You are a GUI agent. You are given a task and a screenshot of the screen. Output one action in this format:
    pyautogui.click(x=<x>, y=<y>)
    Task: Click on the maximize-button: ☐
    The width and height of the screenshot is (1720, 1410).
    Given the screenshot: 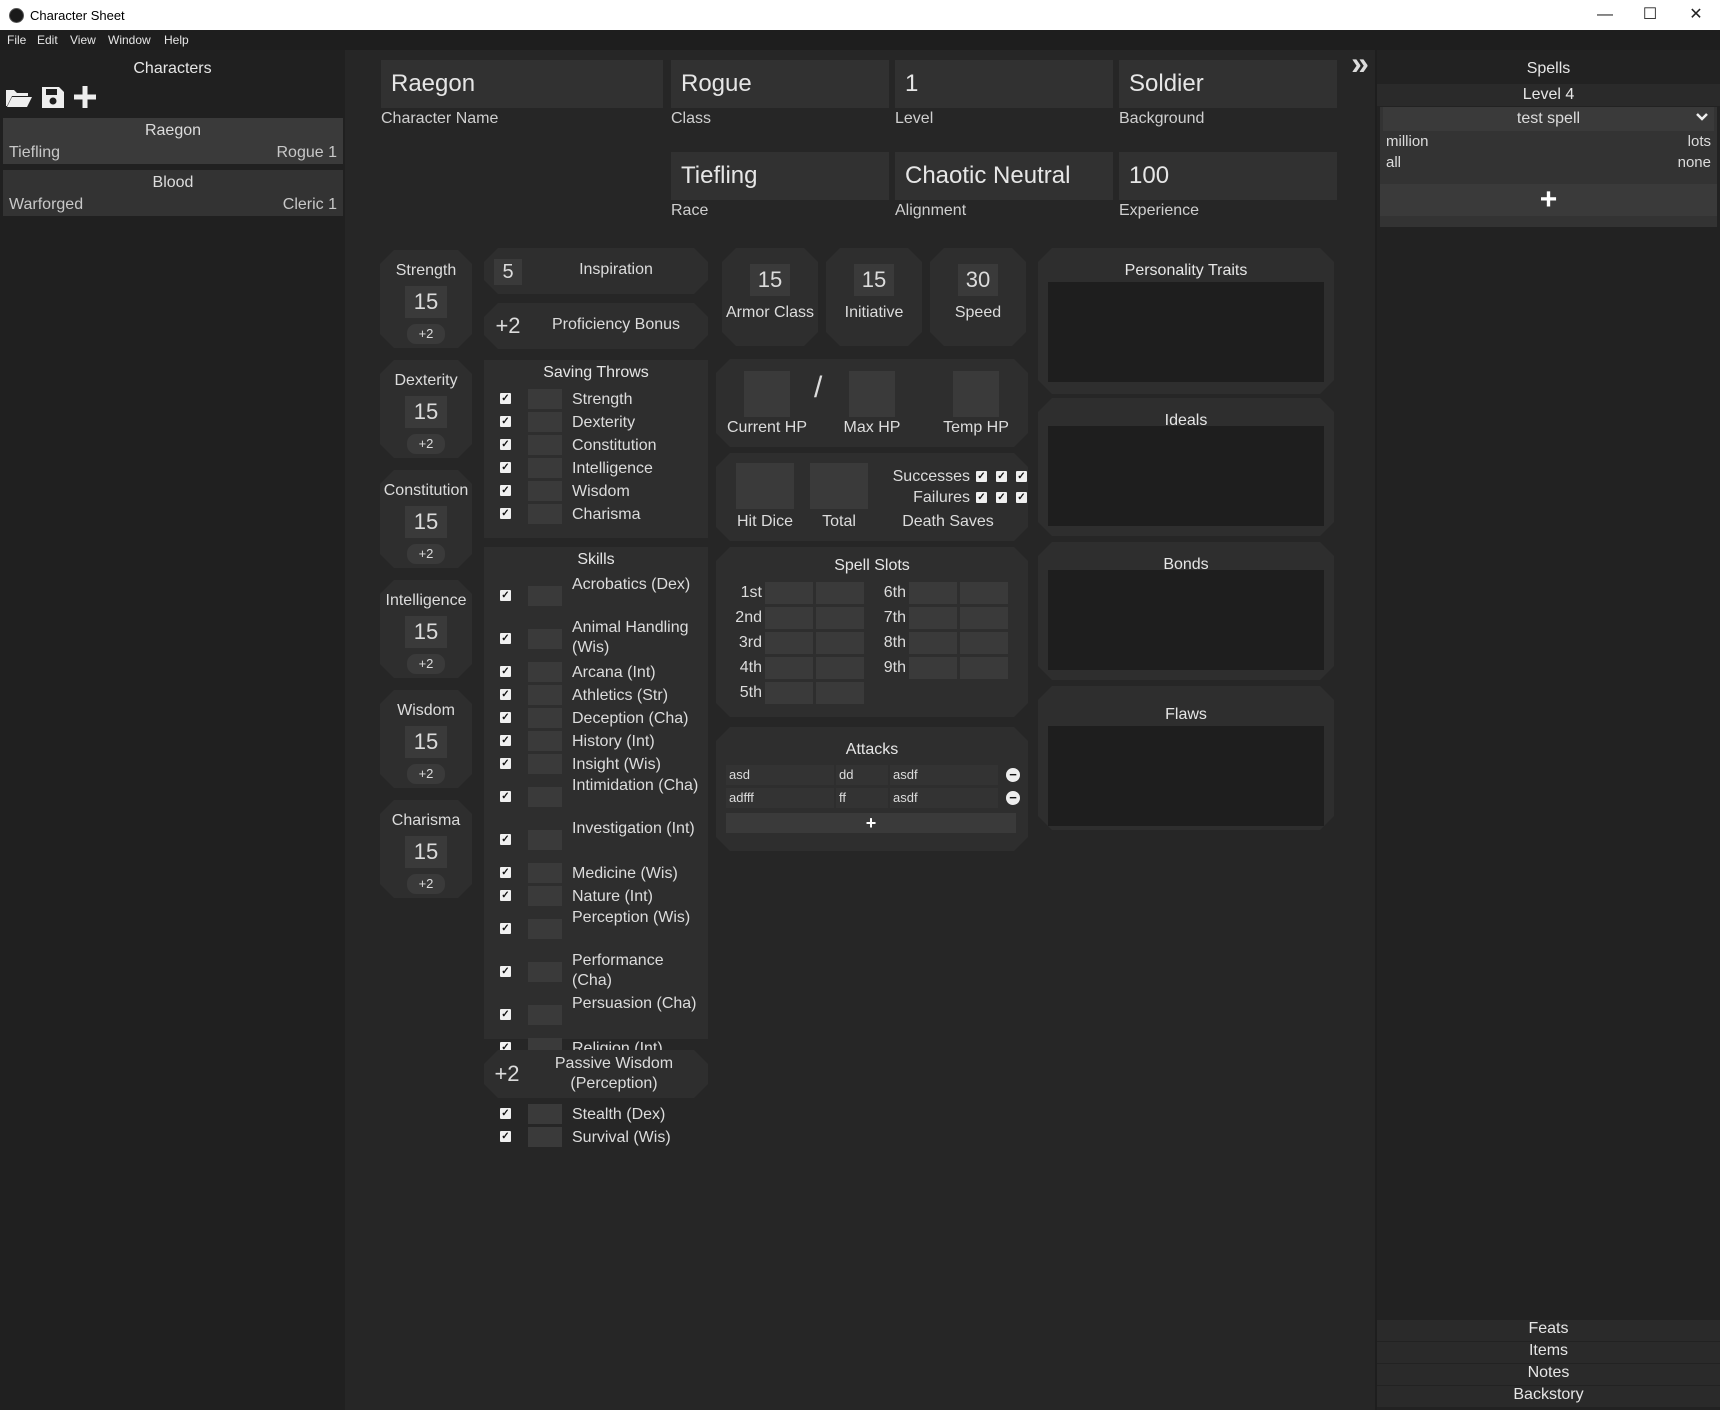 What is the action you would take?
    pyautogui.click(x=1650, y=15)
    